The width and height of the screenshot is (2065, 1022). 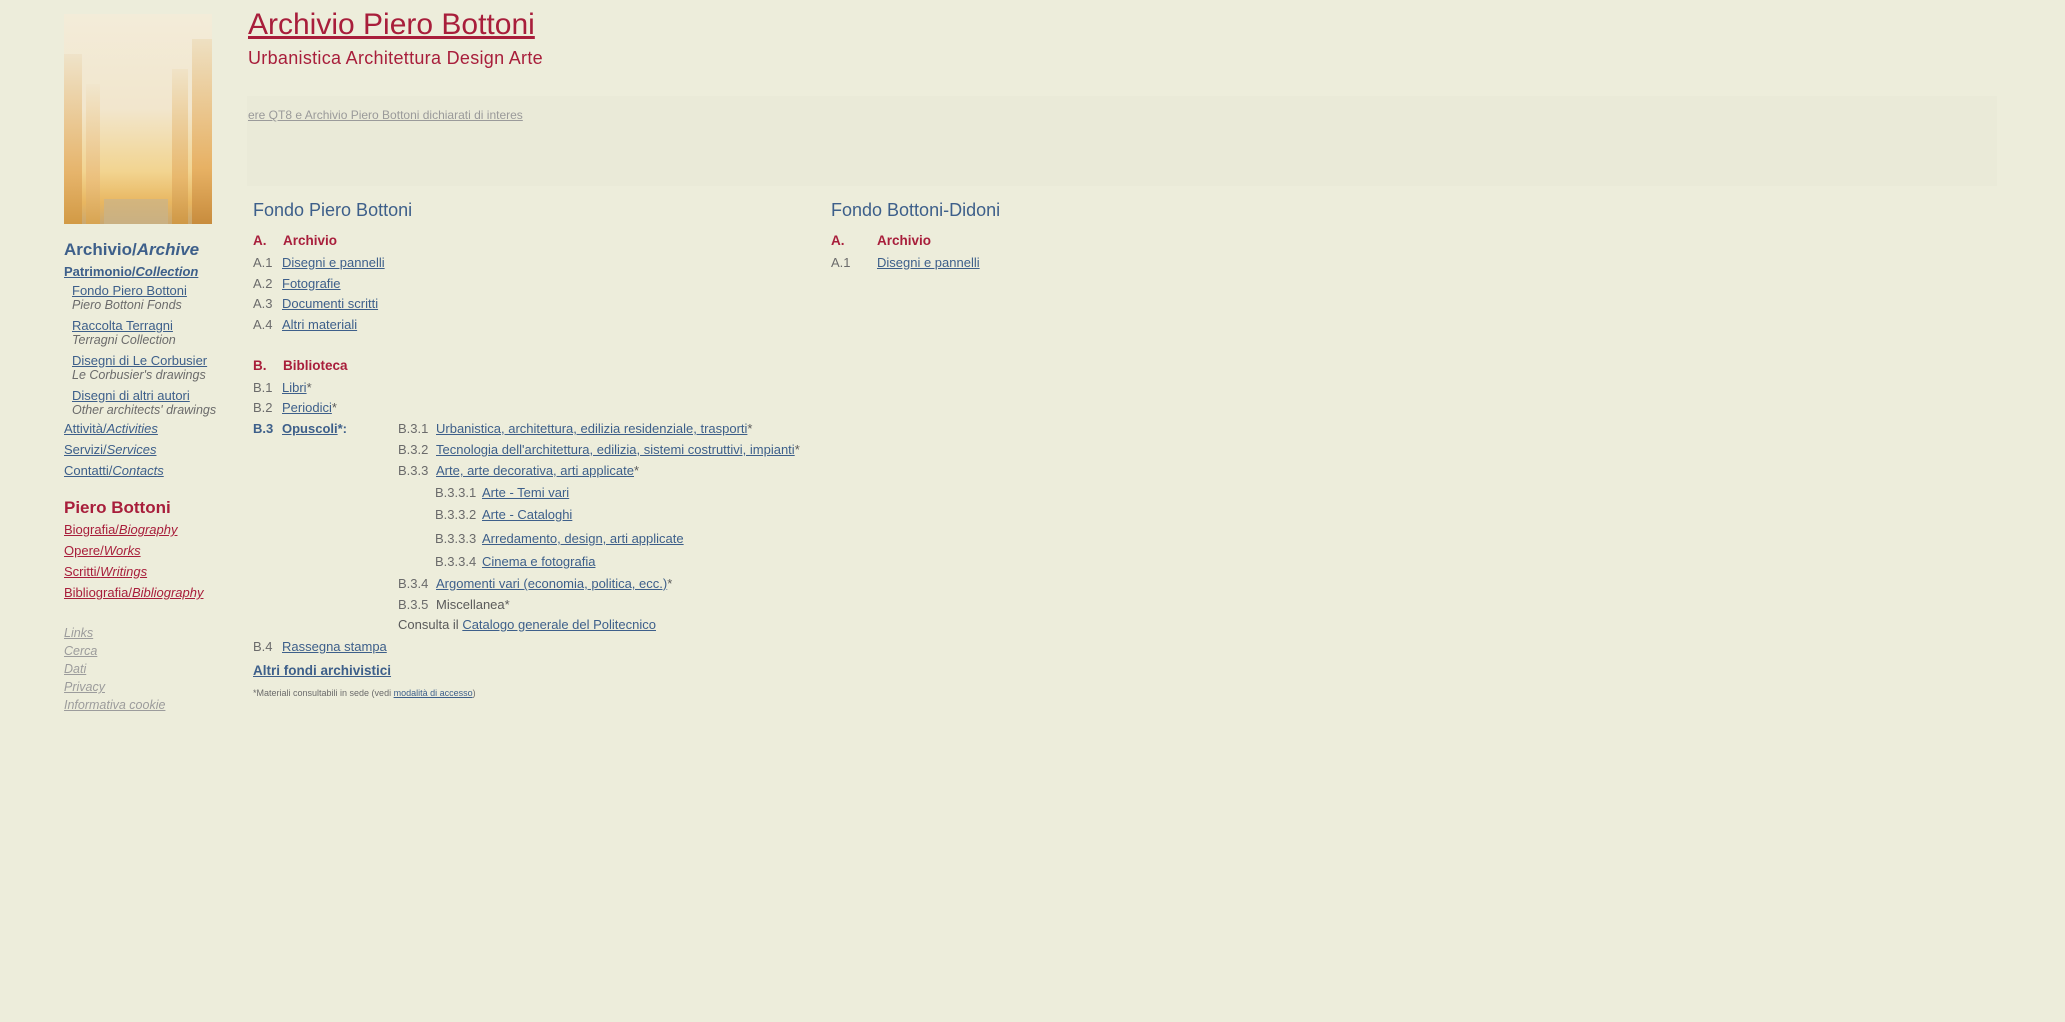 I want to click on sidebar-link-links: Links, so click(x=149, y=633).